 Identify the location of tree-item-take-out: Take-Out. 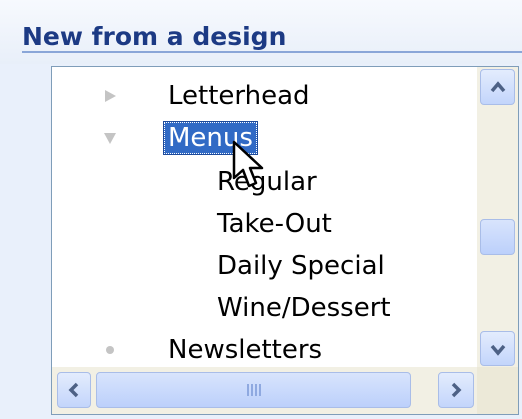
(274, 224).